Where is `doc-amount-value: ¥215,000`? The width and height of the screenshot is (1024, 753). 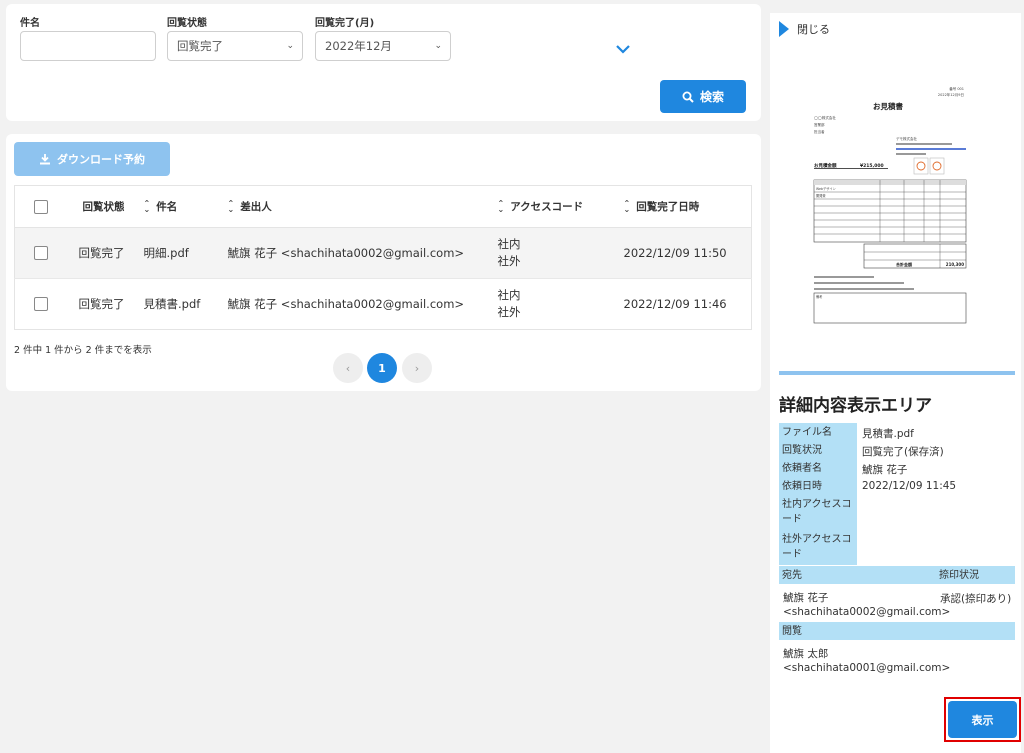
doc-amount-value: ¥215,000 is located at coordinates (872, 166).